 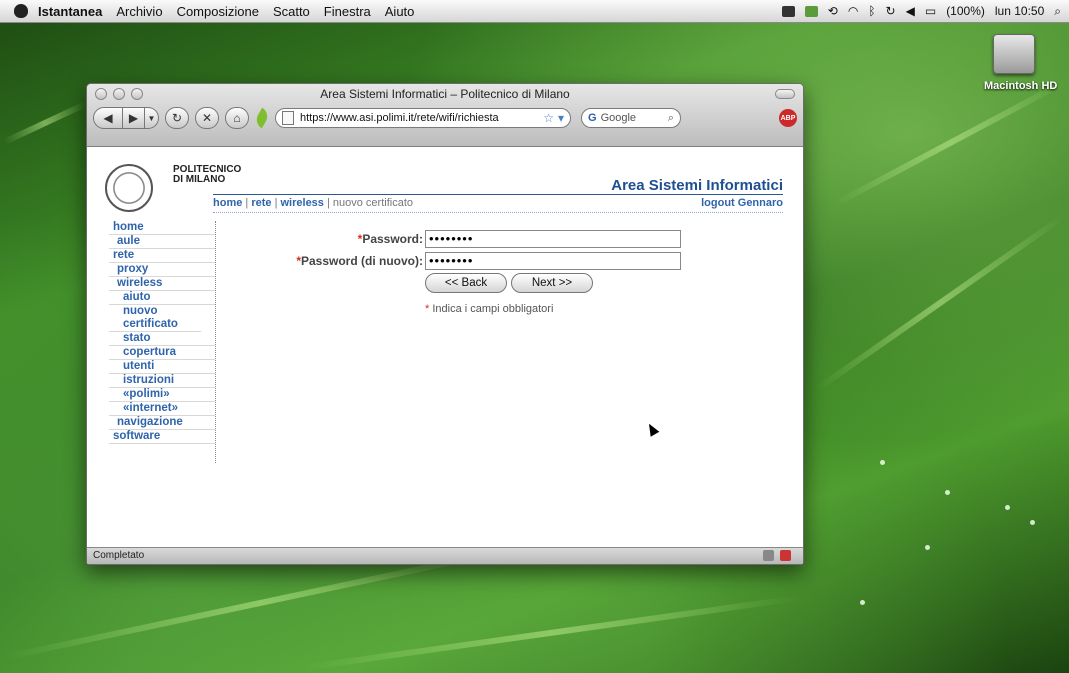 What do you see at coordinates (871, 11) in the screenshot?
I see `bluetooth-icon: ᛒ` at bounding box center [871, 11].